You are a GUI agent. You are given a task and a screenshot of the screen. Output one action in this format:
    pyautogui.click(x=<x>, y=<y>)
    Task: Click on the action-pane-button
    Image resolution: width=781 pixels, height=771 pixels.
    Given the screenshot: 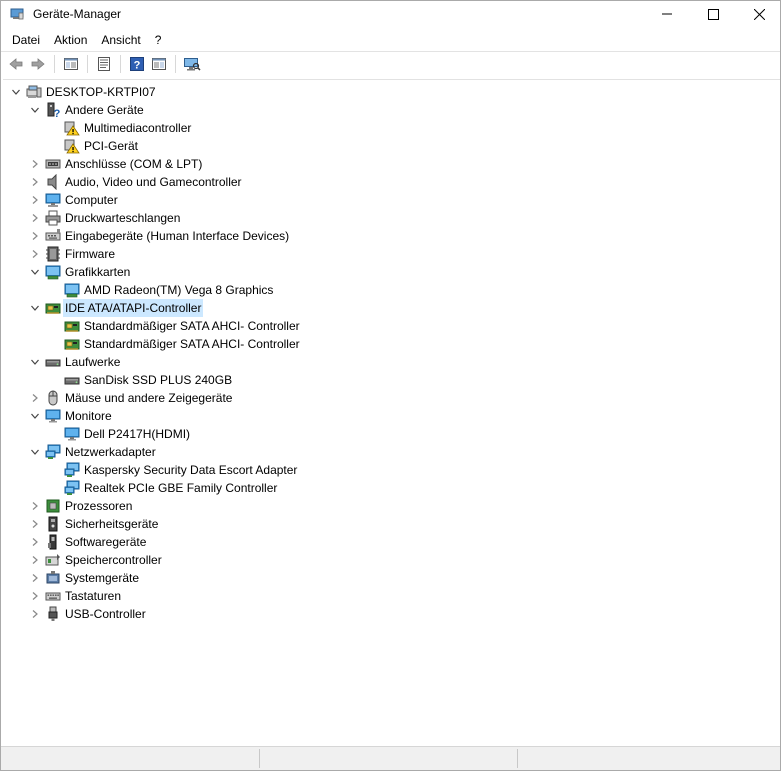 What is the action you would take?
    pyautogui.click(x=159, y=64)
    